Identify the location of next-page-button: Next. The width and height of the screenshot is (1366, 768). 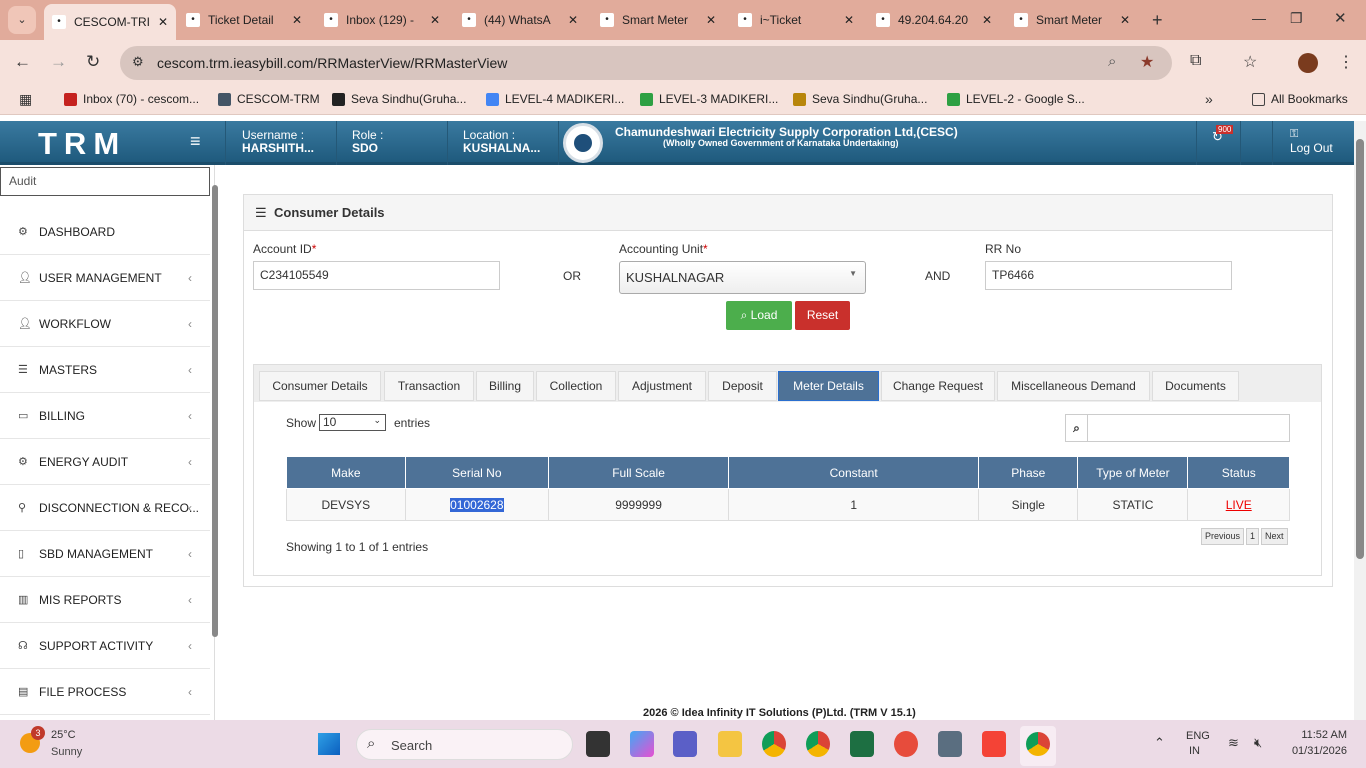
(1274, 536).